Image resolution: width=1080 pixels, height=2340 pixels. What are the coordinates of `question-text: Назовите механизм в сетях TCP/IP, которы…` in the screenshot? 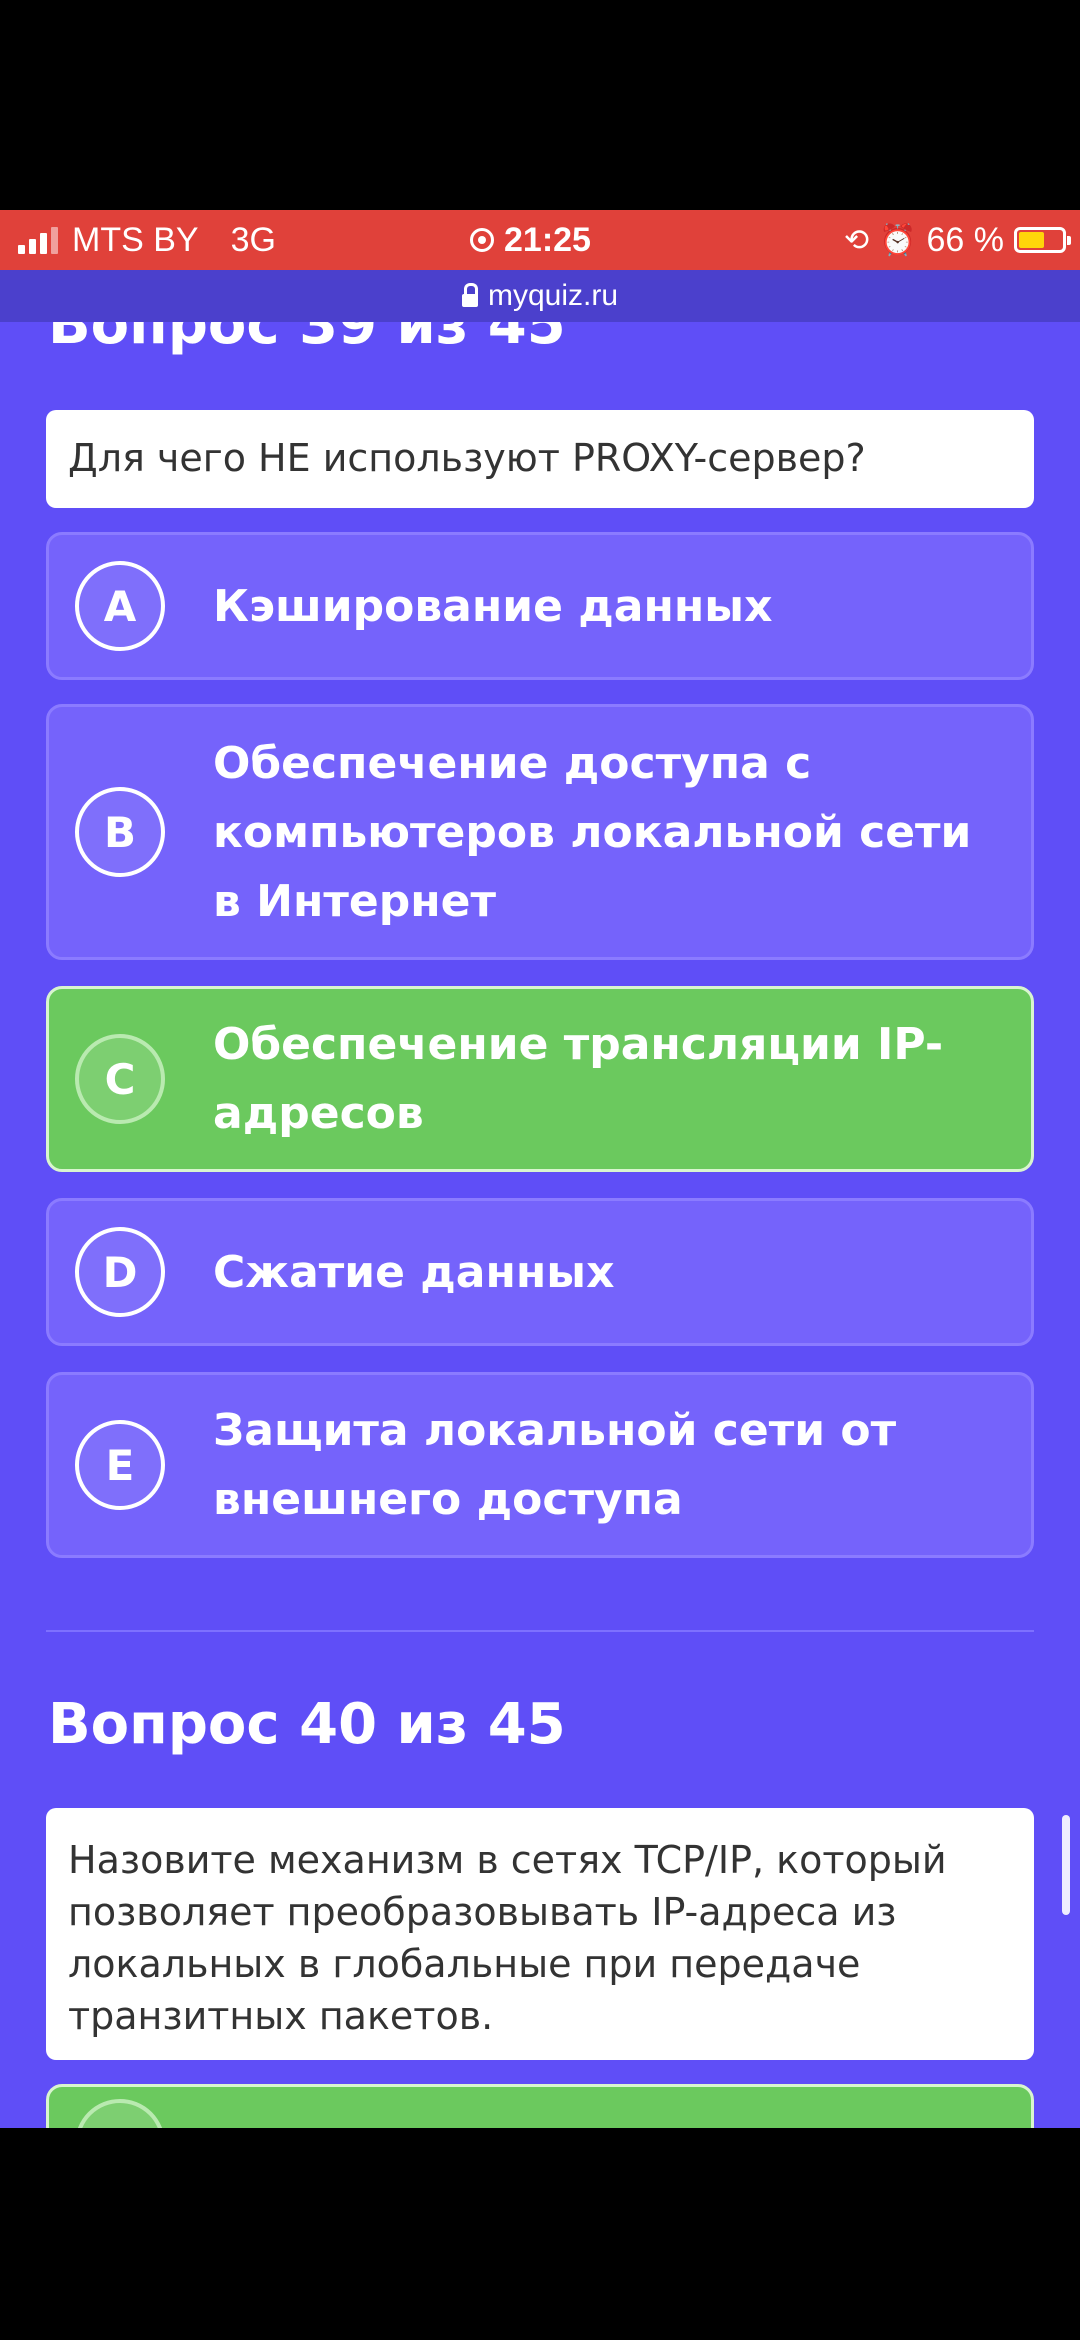 It's located at (507, 1938).